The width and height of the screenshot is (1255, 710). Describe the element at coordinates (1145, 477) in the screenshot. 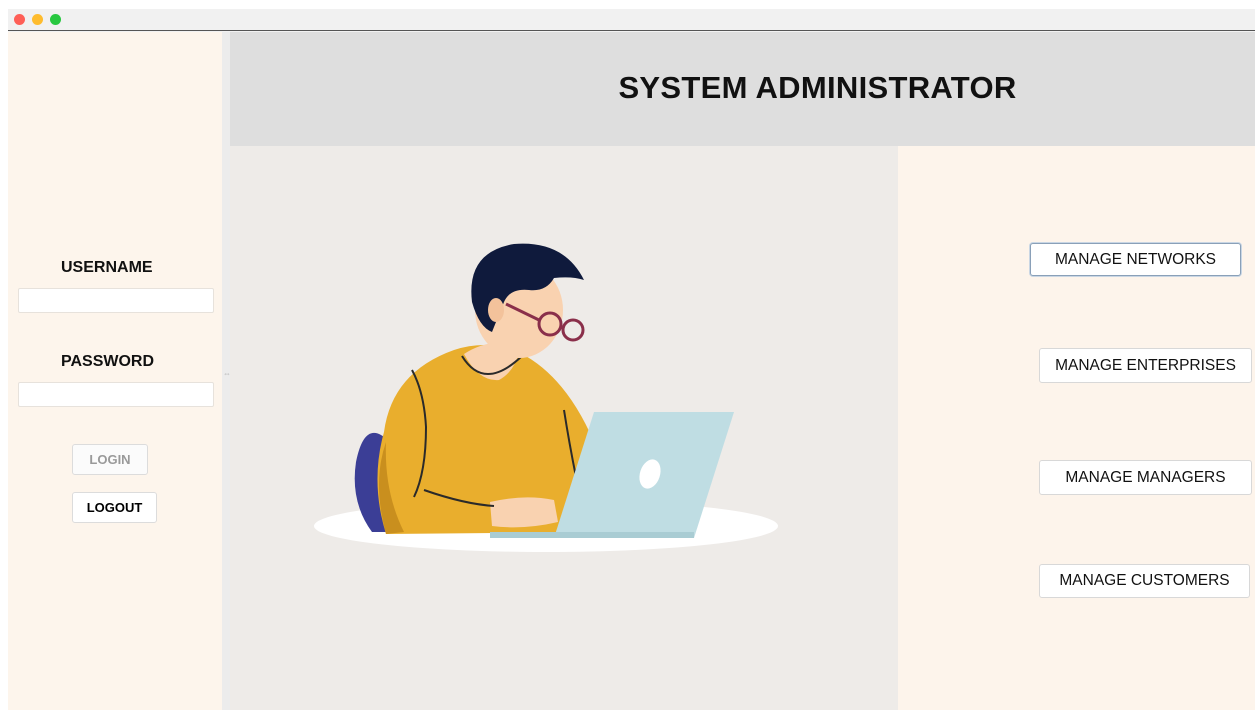

I see `manage-managers-button: MANAGE MANAGERS` at that location.